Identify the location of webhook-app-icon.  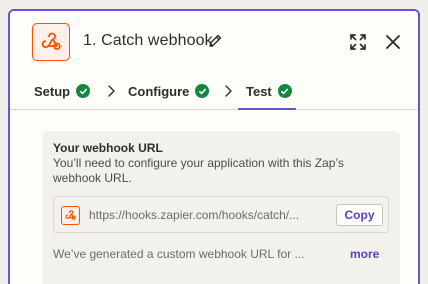
(51, 42).